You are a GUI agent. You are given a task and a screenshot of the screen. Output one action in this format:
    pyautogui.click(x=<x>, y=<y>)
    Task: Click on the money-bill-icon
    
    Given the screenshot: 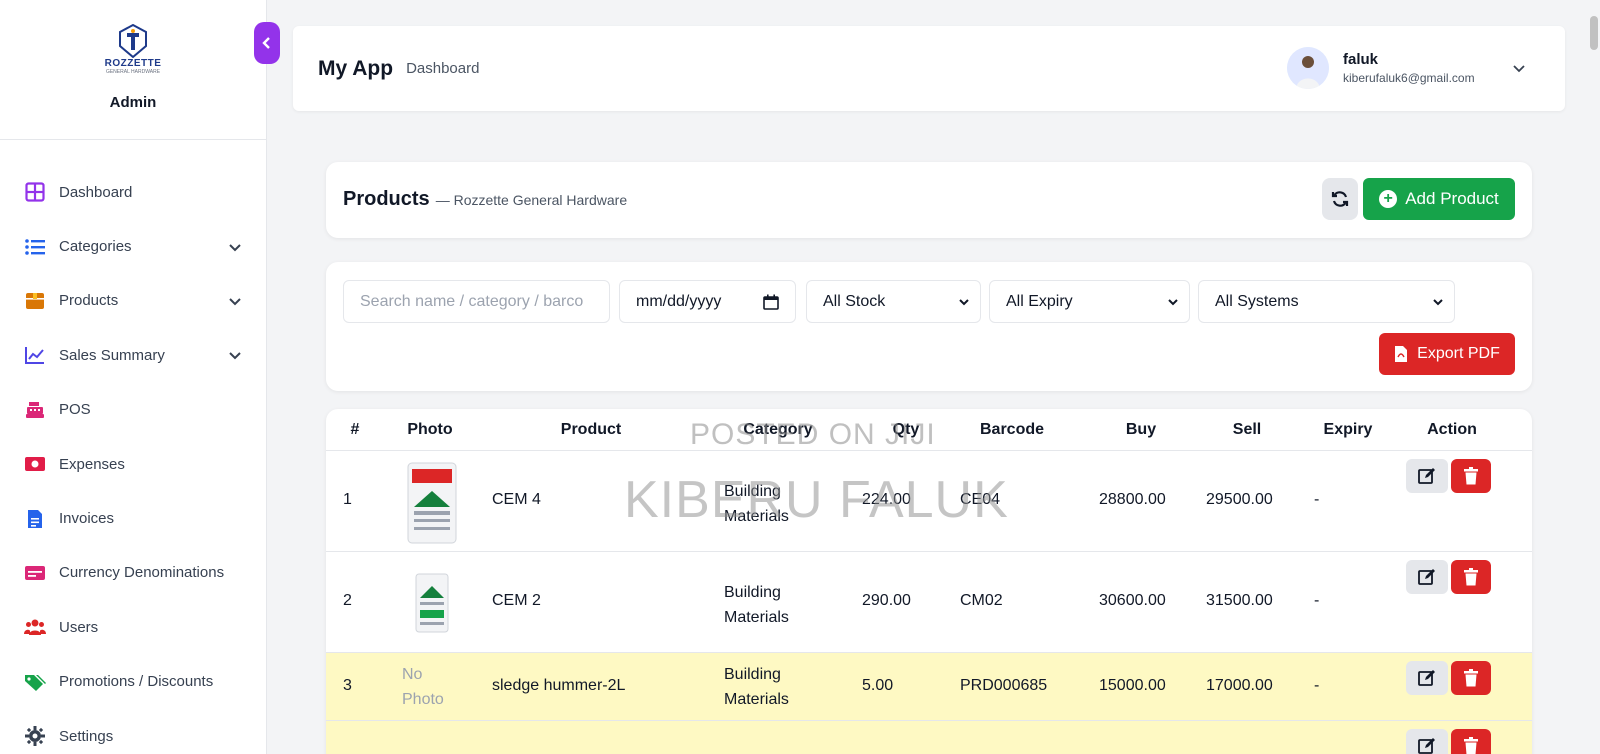 What is the action you would take?
    pyautogui.click(x=35, y=464)
    